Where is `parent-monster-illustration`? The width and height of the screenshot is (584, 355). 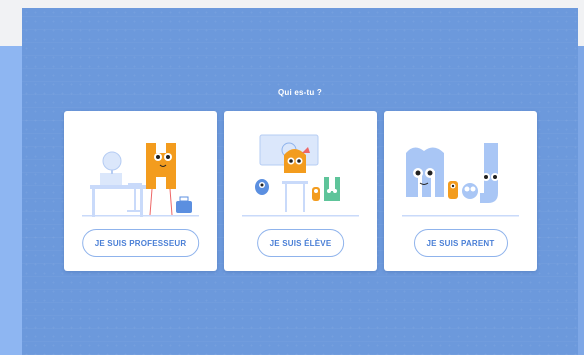 parent-monster-illustration is located at coordinates (460, 173).